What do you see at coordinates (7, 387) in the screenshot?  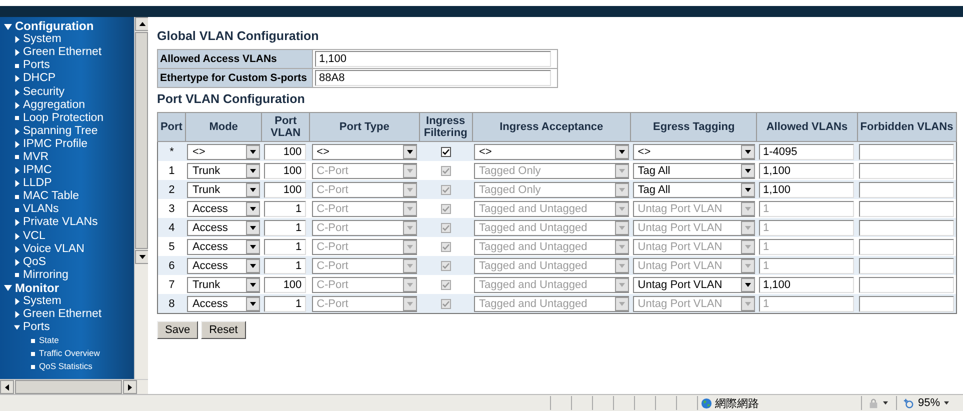 I see `scroll-left-button` at bounding box center [7, 387].